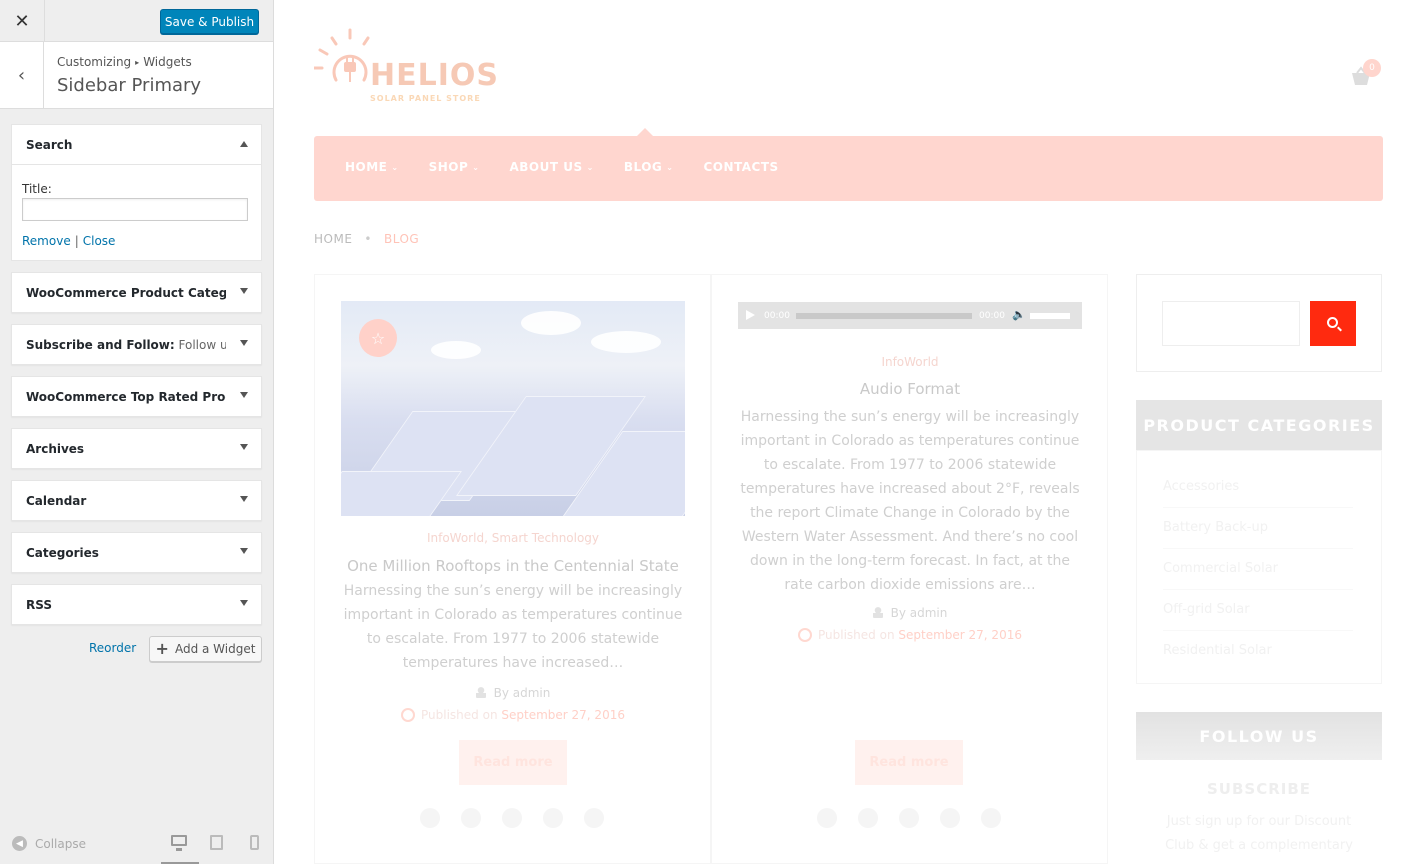 The width and height of the screenshot is (1419, 864). What do you see at coordinates (1258, 616) in the screenshot?
I see `category-link: Off-grid Solar` at bounding box center [1258, 616].